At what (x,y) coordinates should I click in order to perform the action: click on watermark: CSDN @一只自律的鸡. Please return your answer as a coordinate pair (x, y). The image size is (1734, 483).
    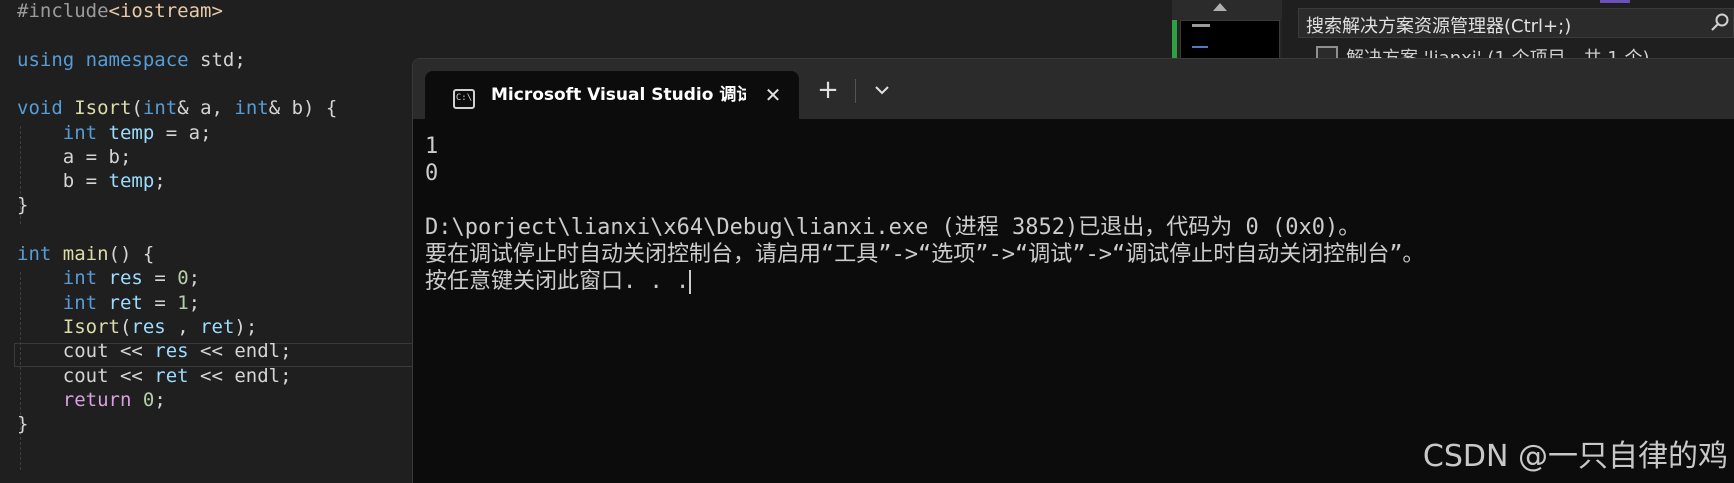
    Looking at the image, I should click on (1575, 456).